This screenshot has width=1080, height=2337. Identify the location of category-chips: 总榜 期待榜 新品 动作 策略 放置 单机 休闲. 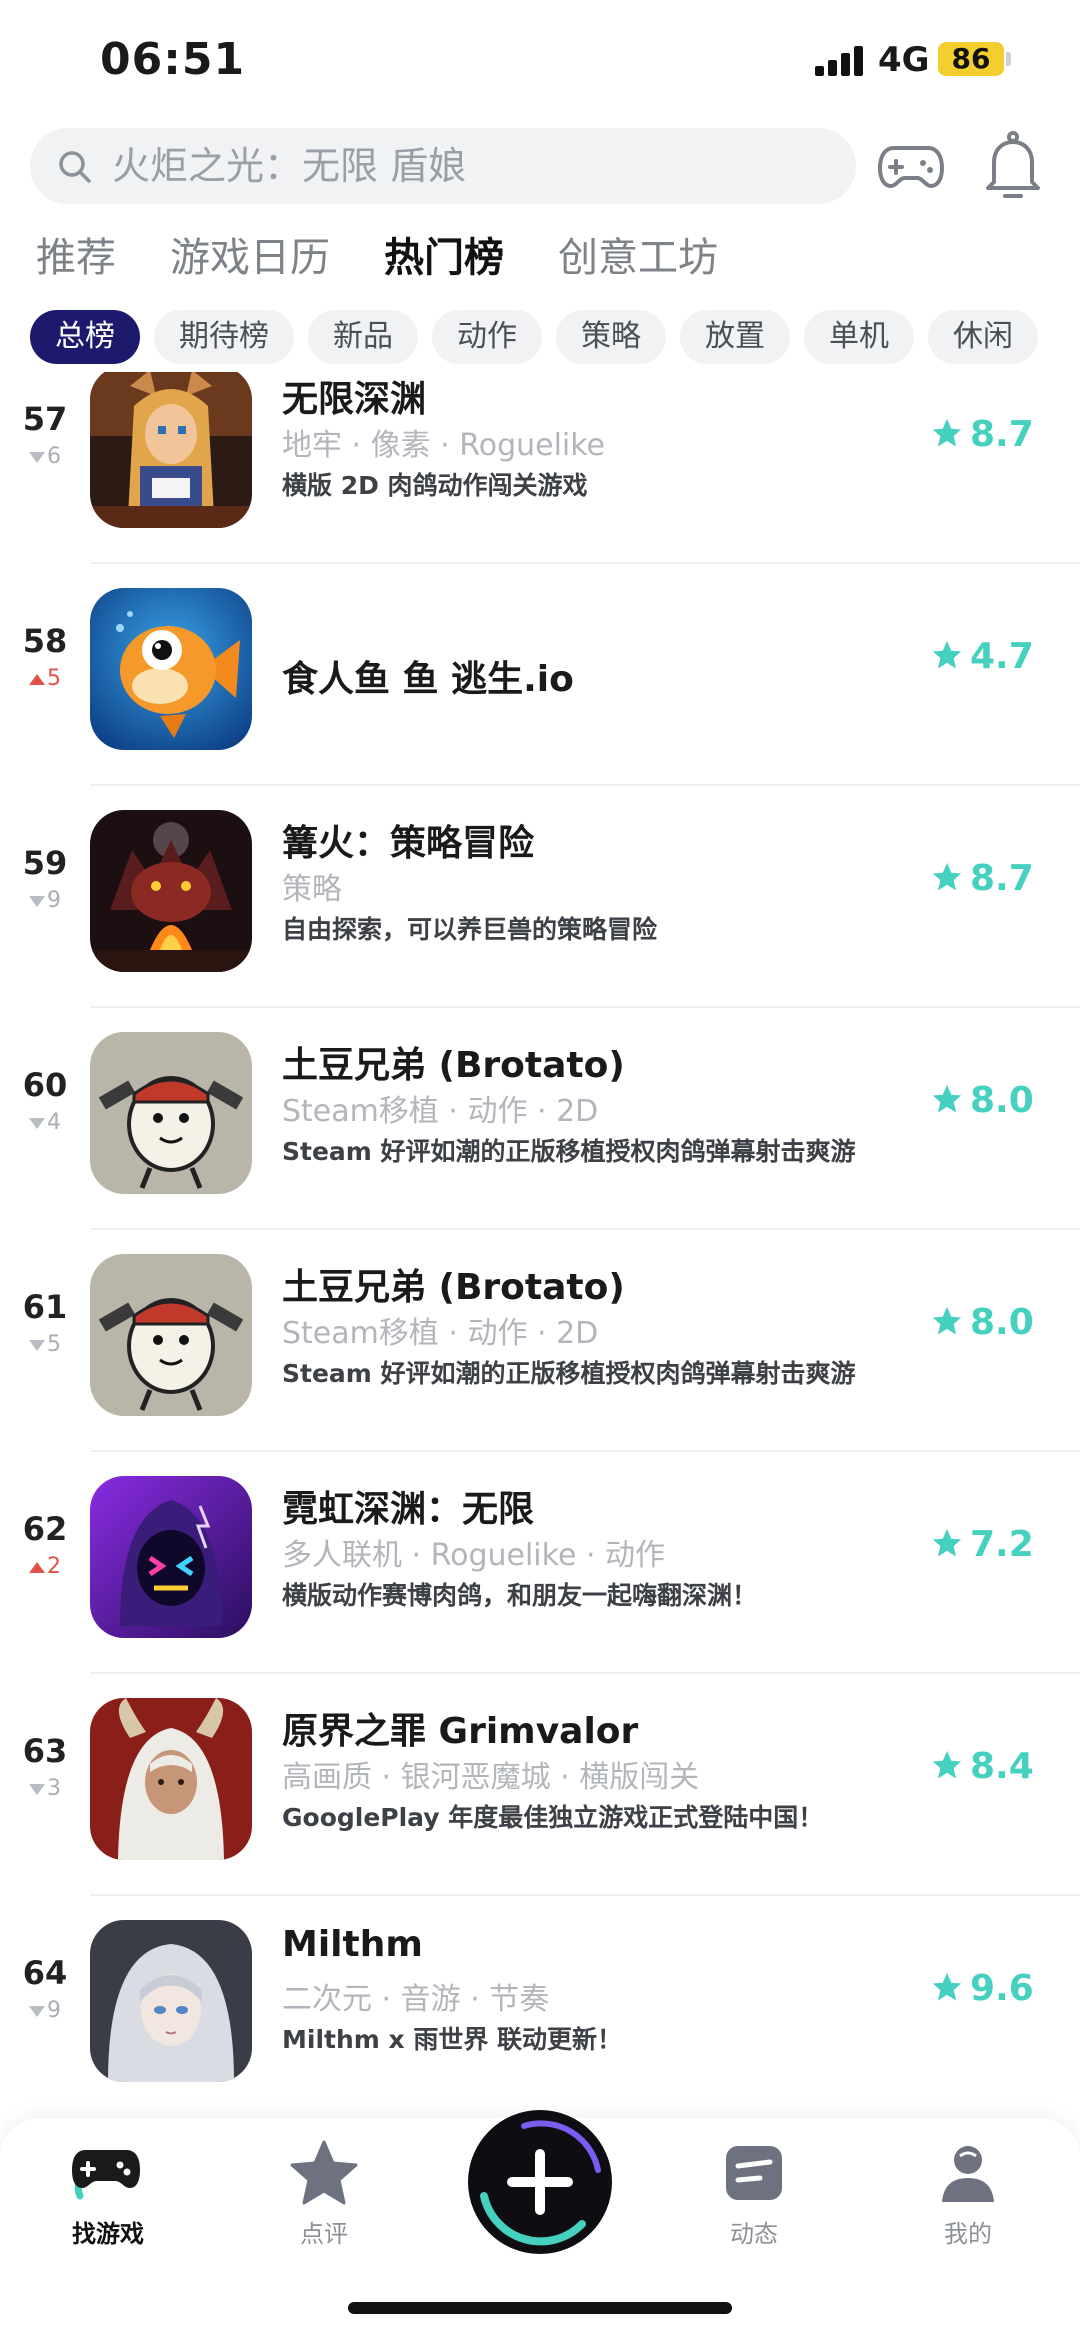
(534, 337).